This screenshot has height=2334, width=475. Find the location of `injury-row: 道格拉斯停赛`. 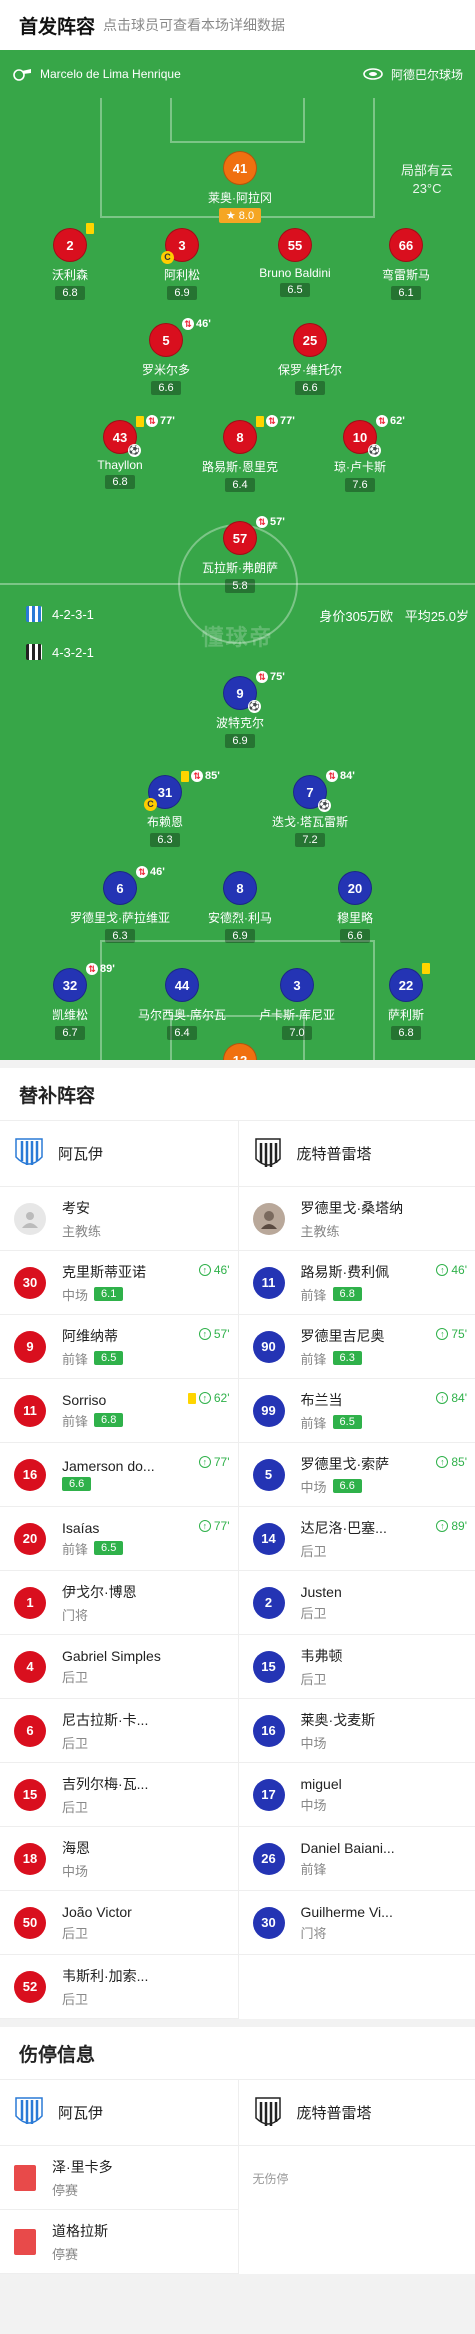

injury-row: 道格拉斯停赛 is located at coordinates (119, 2242).